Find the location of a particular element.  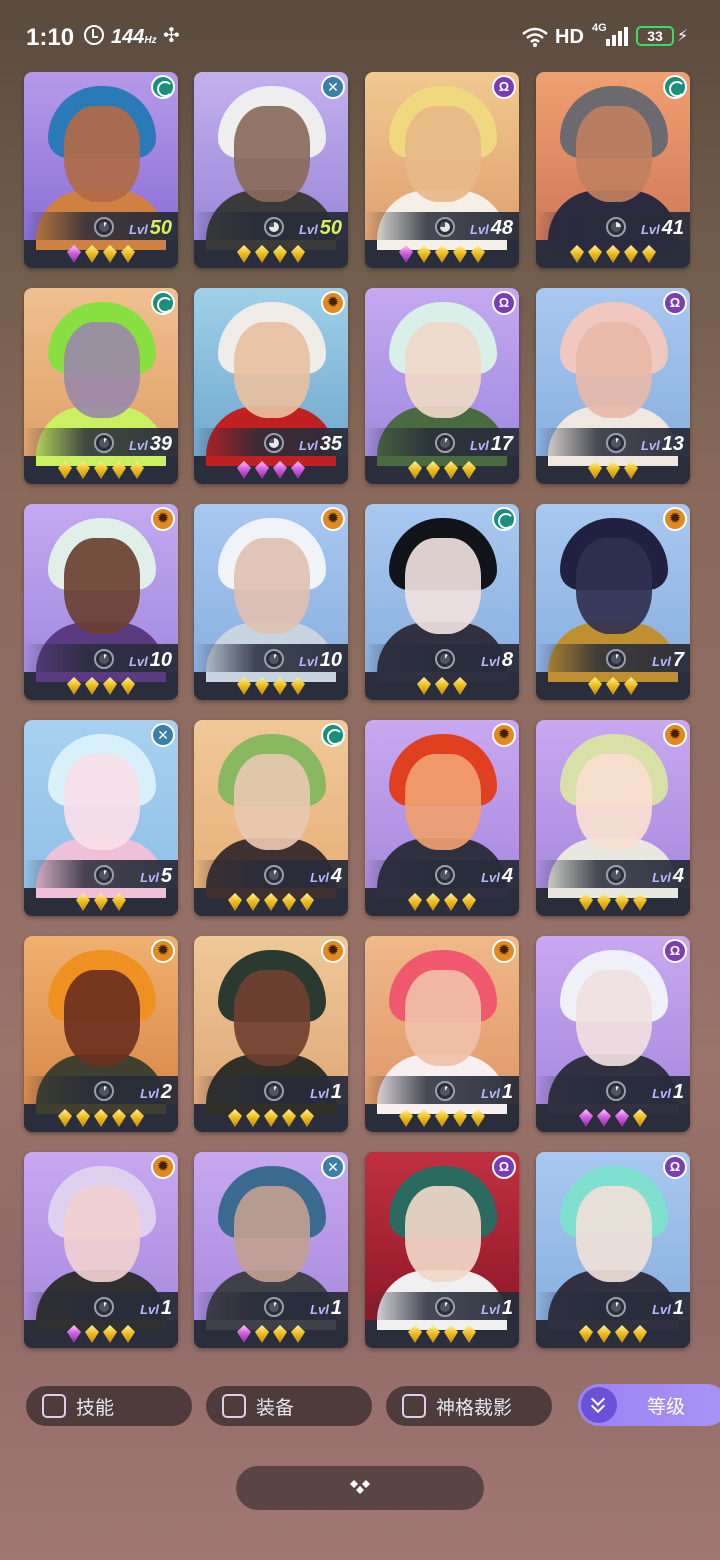

equipment-filter: 装备 is located at coordinates (289, 1406).